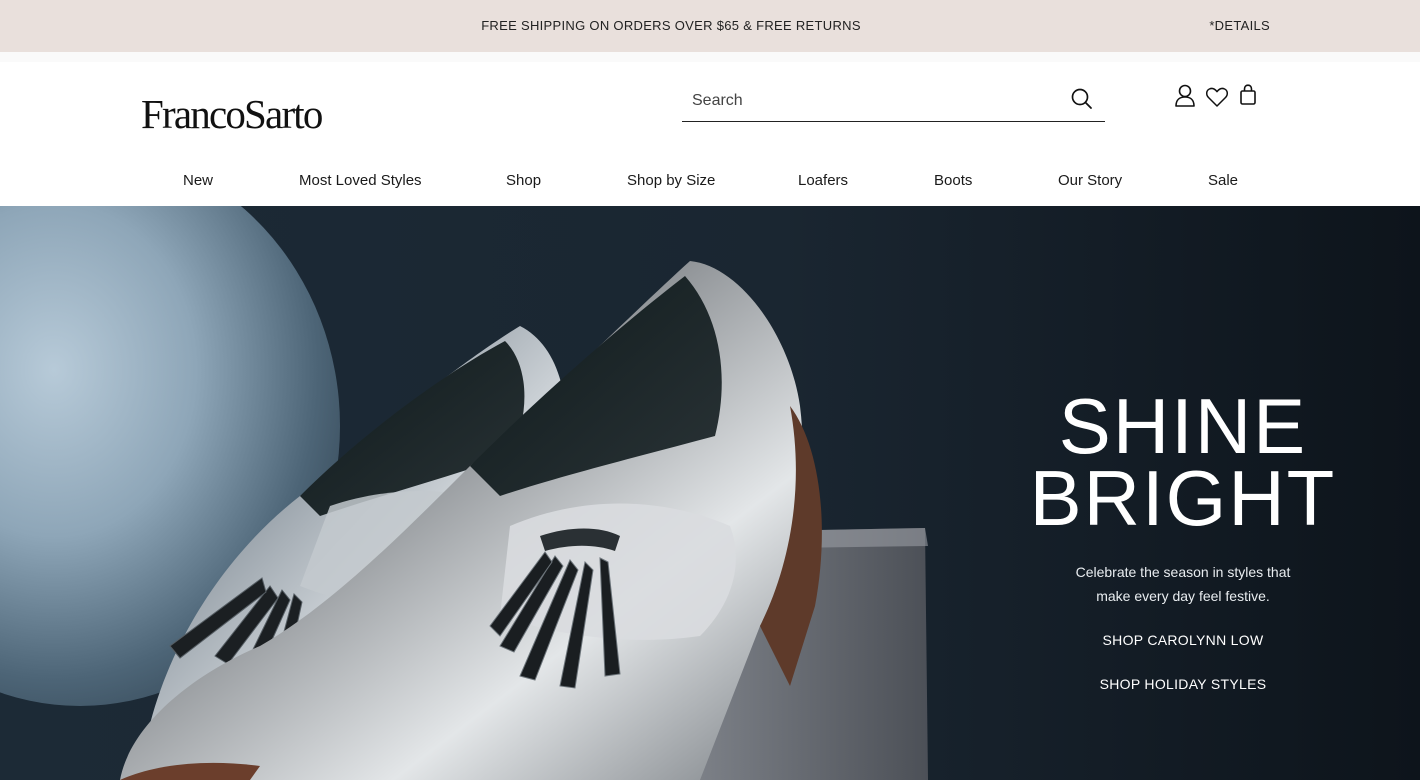  What do you see at coordinates (671, 180) in the screenshot?
I see `nav-item-shop-by-size: Shop by Size` at bounding box center [671, 180].